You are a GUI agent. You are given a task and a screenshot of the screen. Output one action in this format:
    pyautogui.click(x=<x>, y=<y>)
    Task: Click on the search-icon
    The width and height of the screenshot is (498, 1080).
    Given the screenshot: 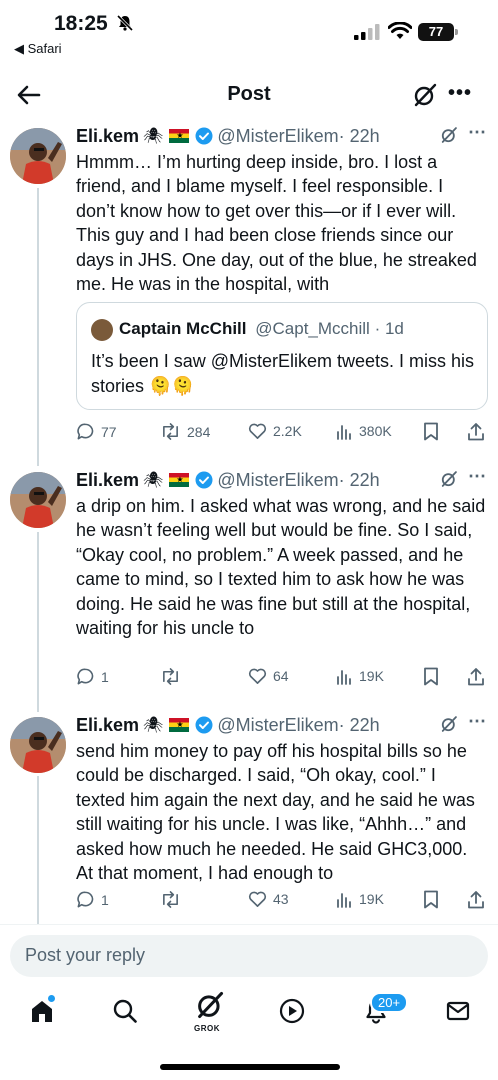 What is the action you would take?
    pyautogui.click(x=125, y=1011)
    